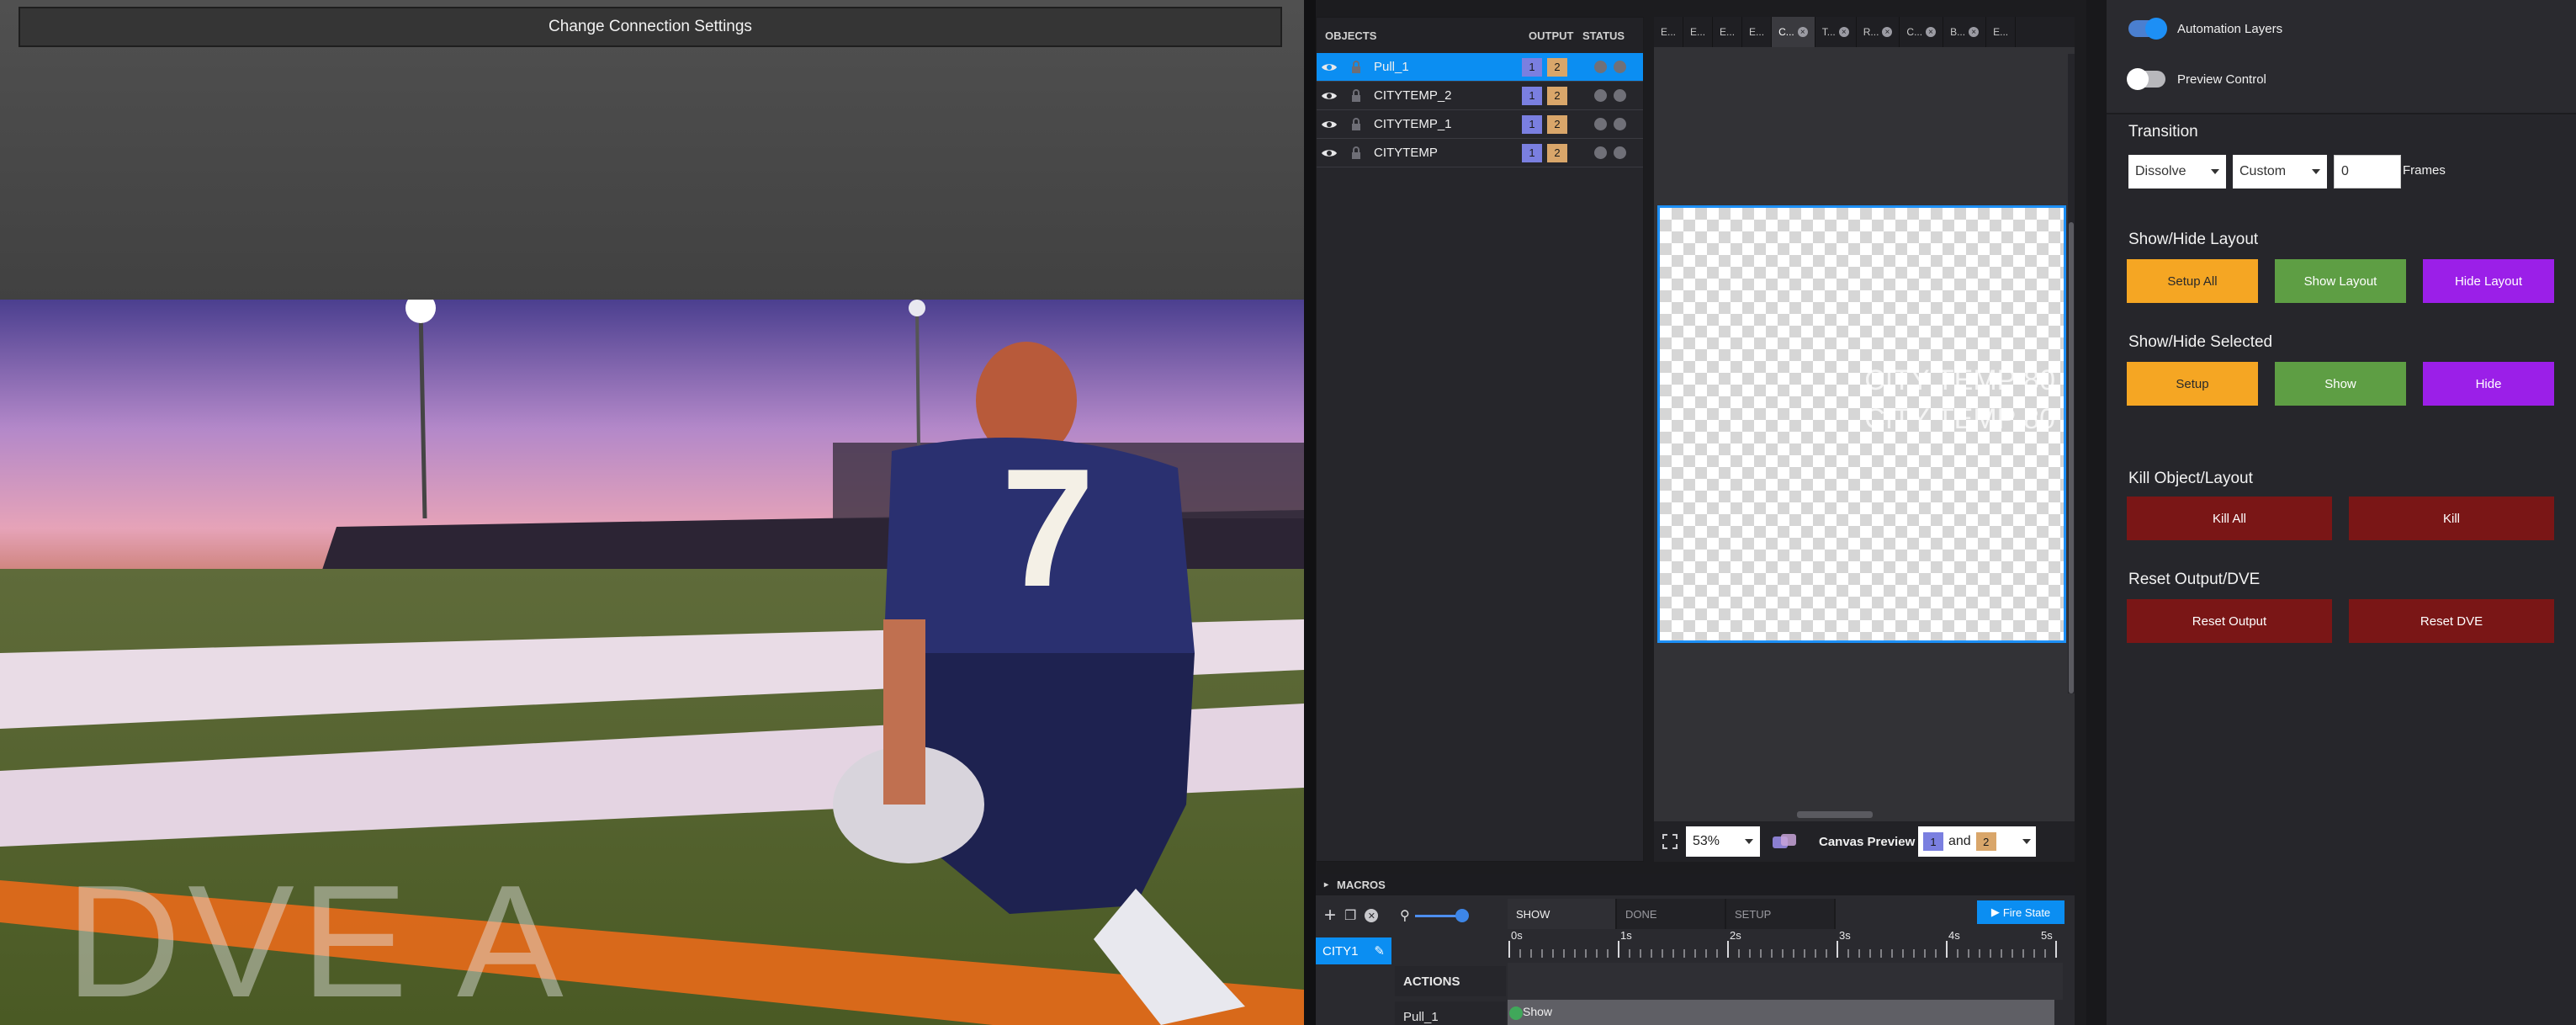 The image size is (2576, 1025). Describe the element at coordinates (1361, 884) in the screenshot. I see `macros-title: MACROS` at that location.